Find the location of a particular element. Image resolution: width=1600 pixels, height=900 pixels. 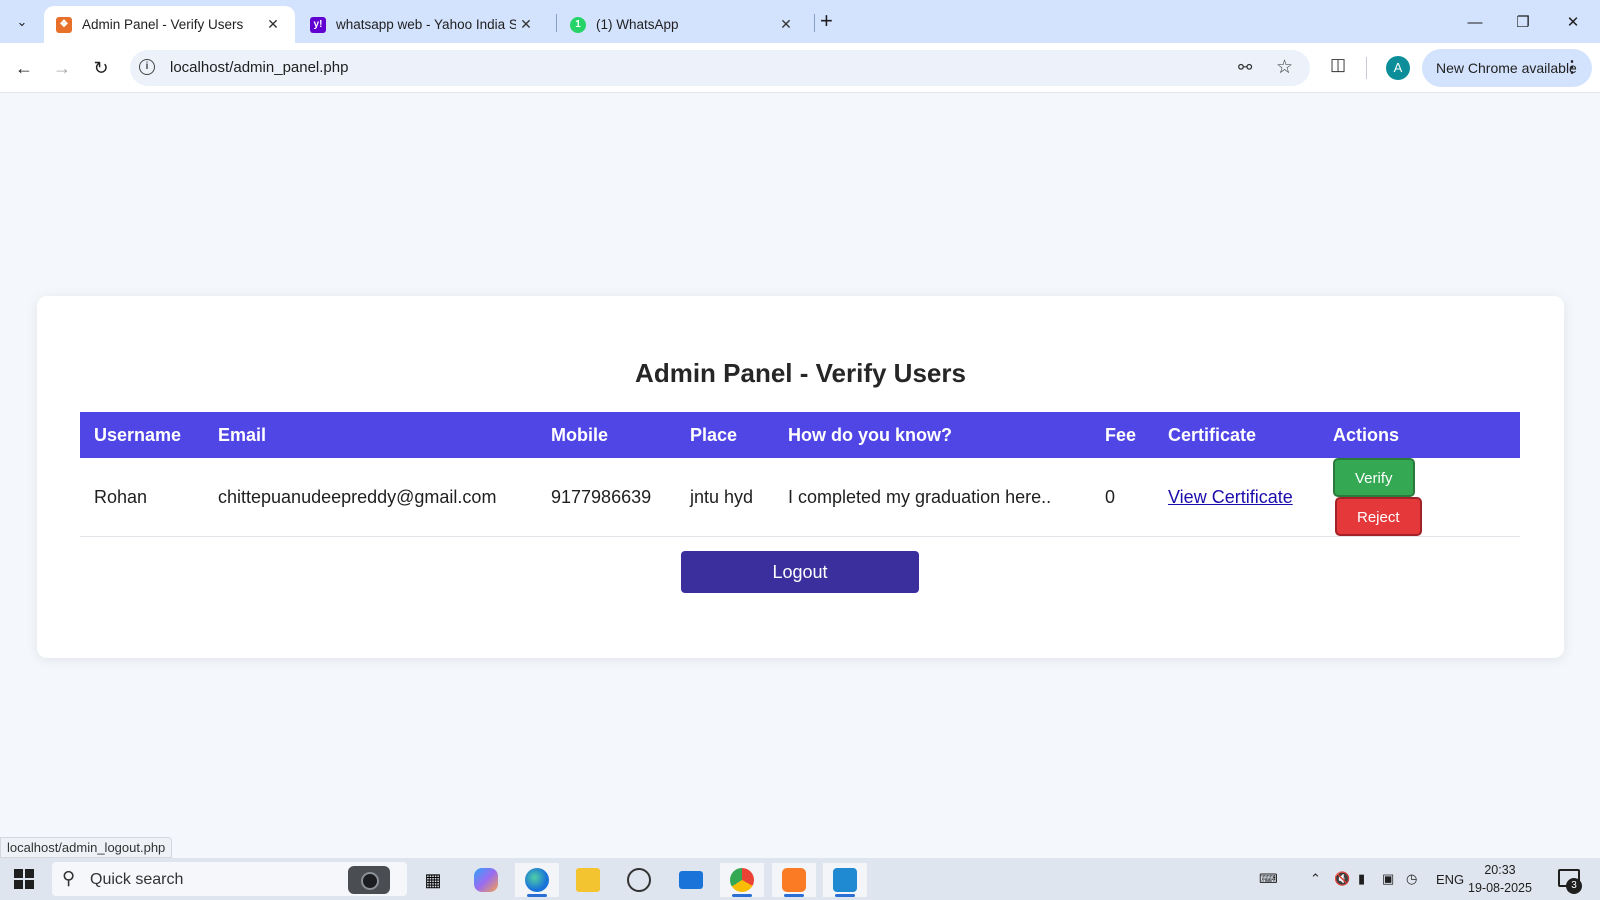

xampp-favicon-icon: ❖ is located at coordinates (64, 24).